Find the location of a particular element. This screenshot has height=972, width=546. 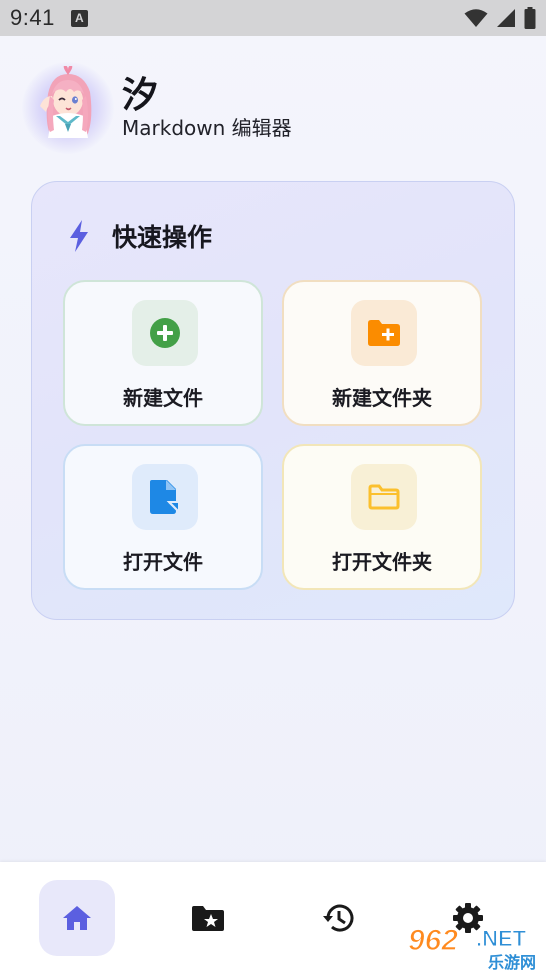

home-icon is located at coordinates (77, 918).